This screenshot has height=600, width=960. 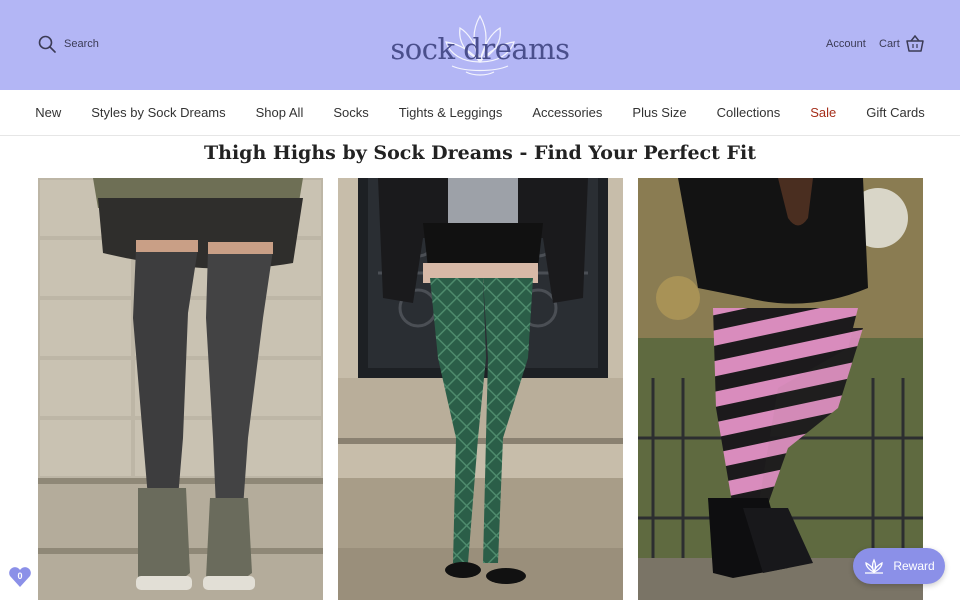 I want to click on search-label: Search, so click(x=81, y=44).